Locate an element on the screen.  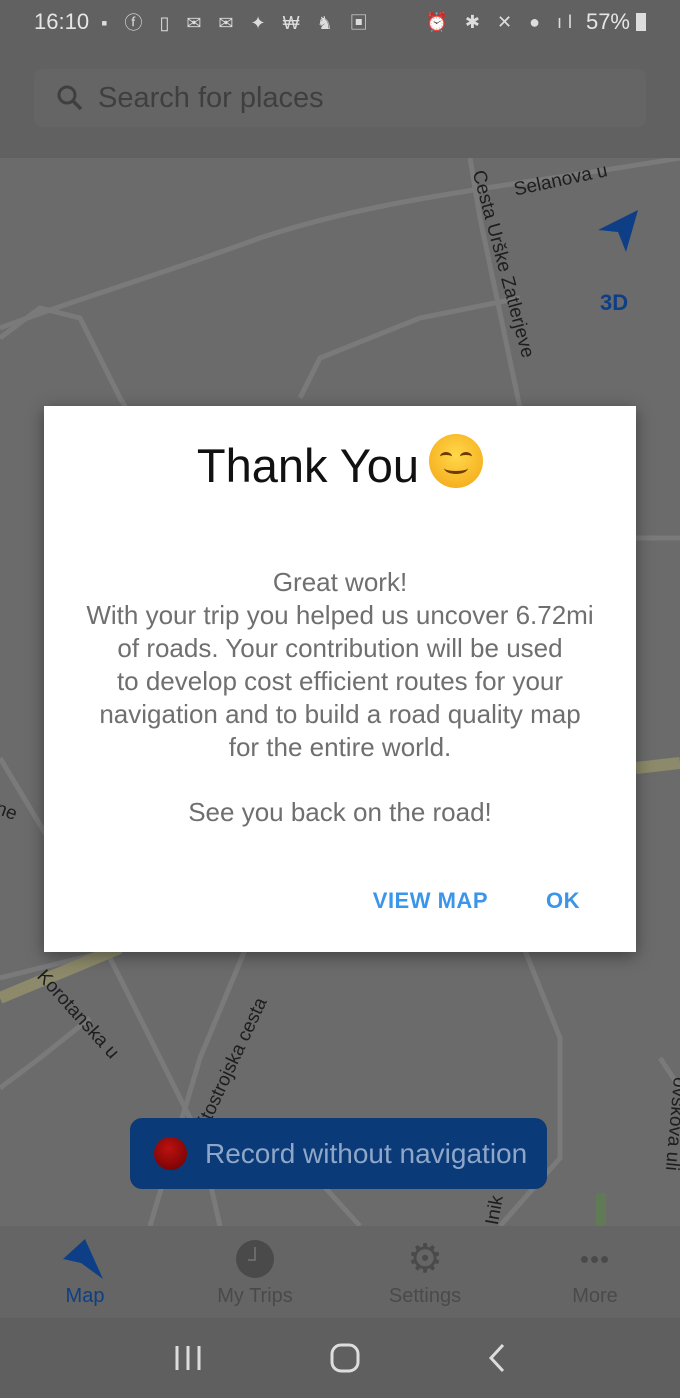
notification-icons: ▪ ⓕ ▯ ✉ ✉ ✦ ₩ ♞ ▣ is located at coordinates (237, 23).